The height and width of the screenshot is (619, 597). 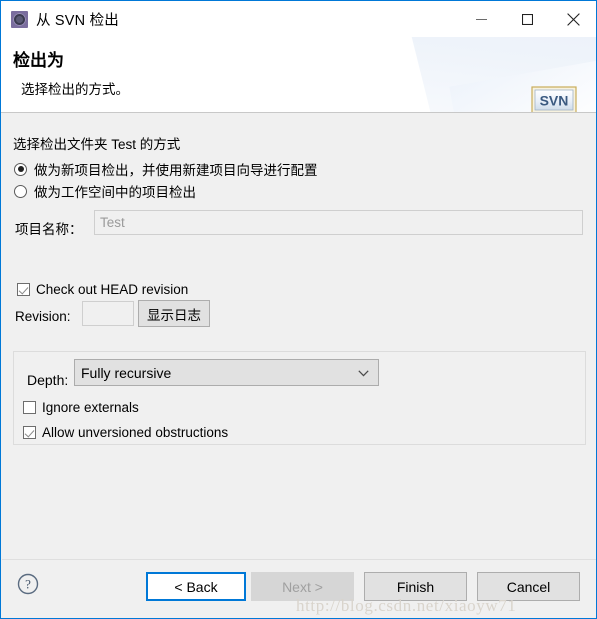 What do you see at coordinates (29, 407) in the screenshot?
I see `checkbox-ignore-externals-indicator` at bounding box center [29, 407].